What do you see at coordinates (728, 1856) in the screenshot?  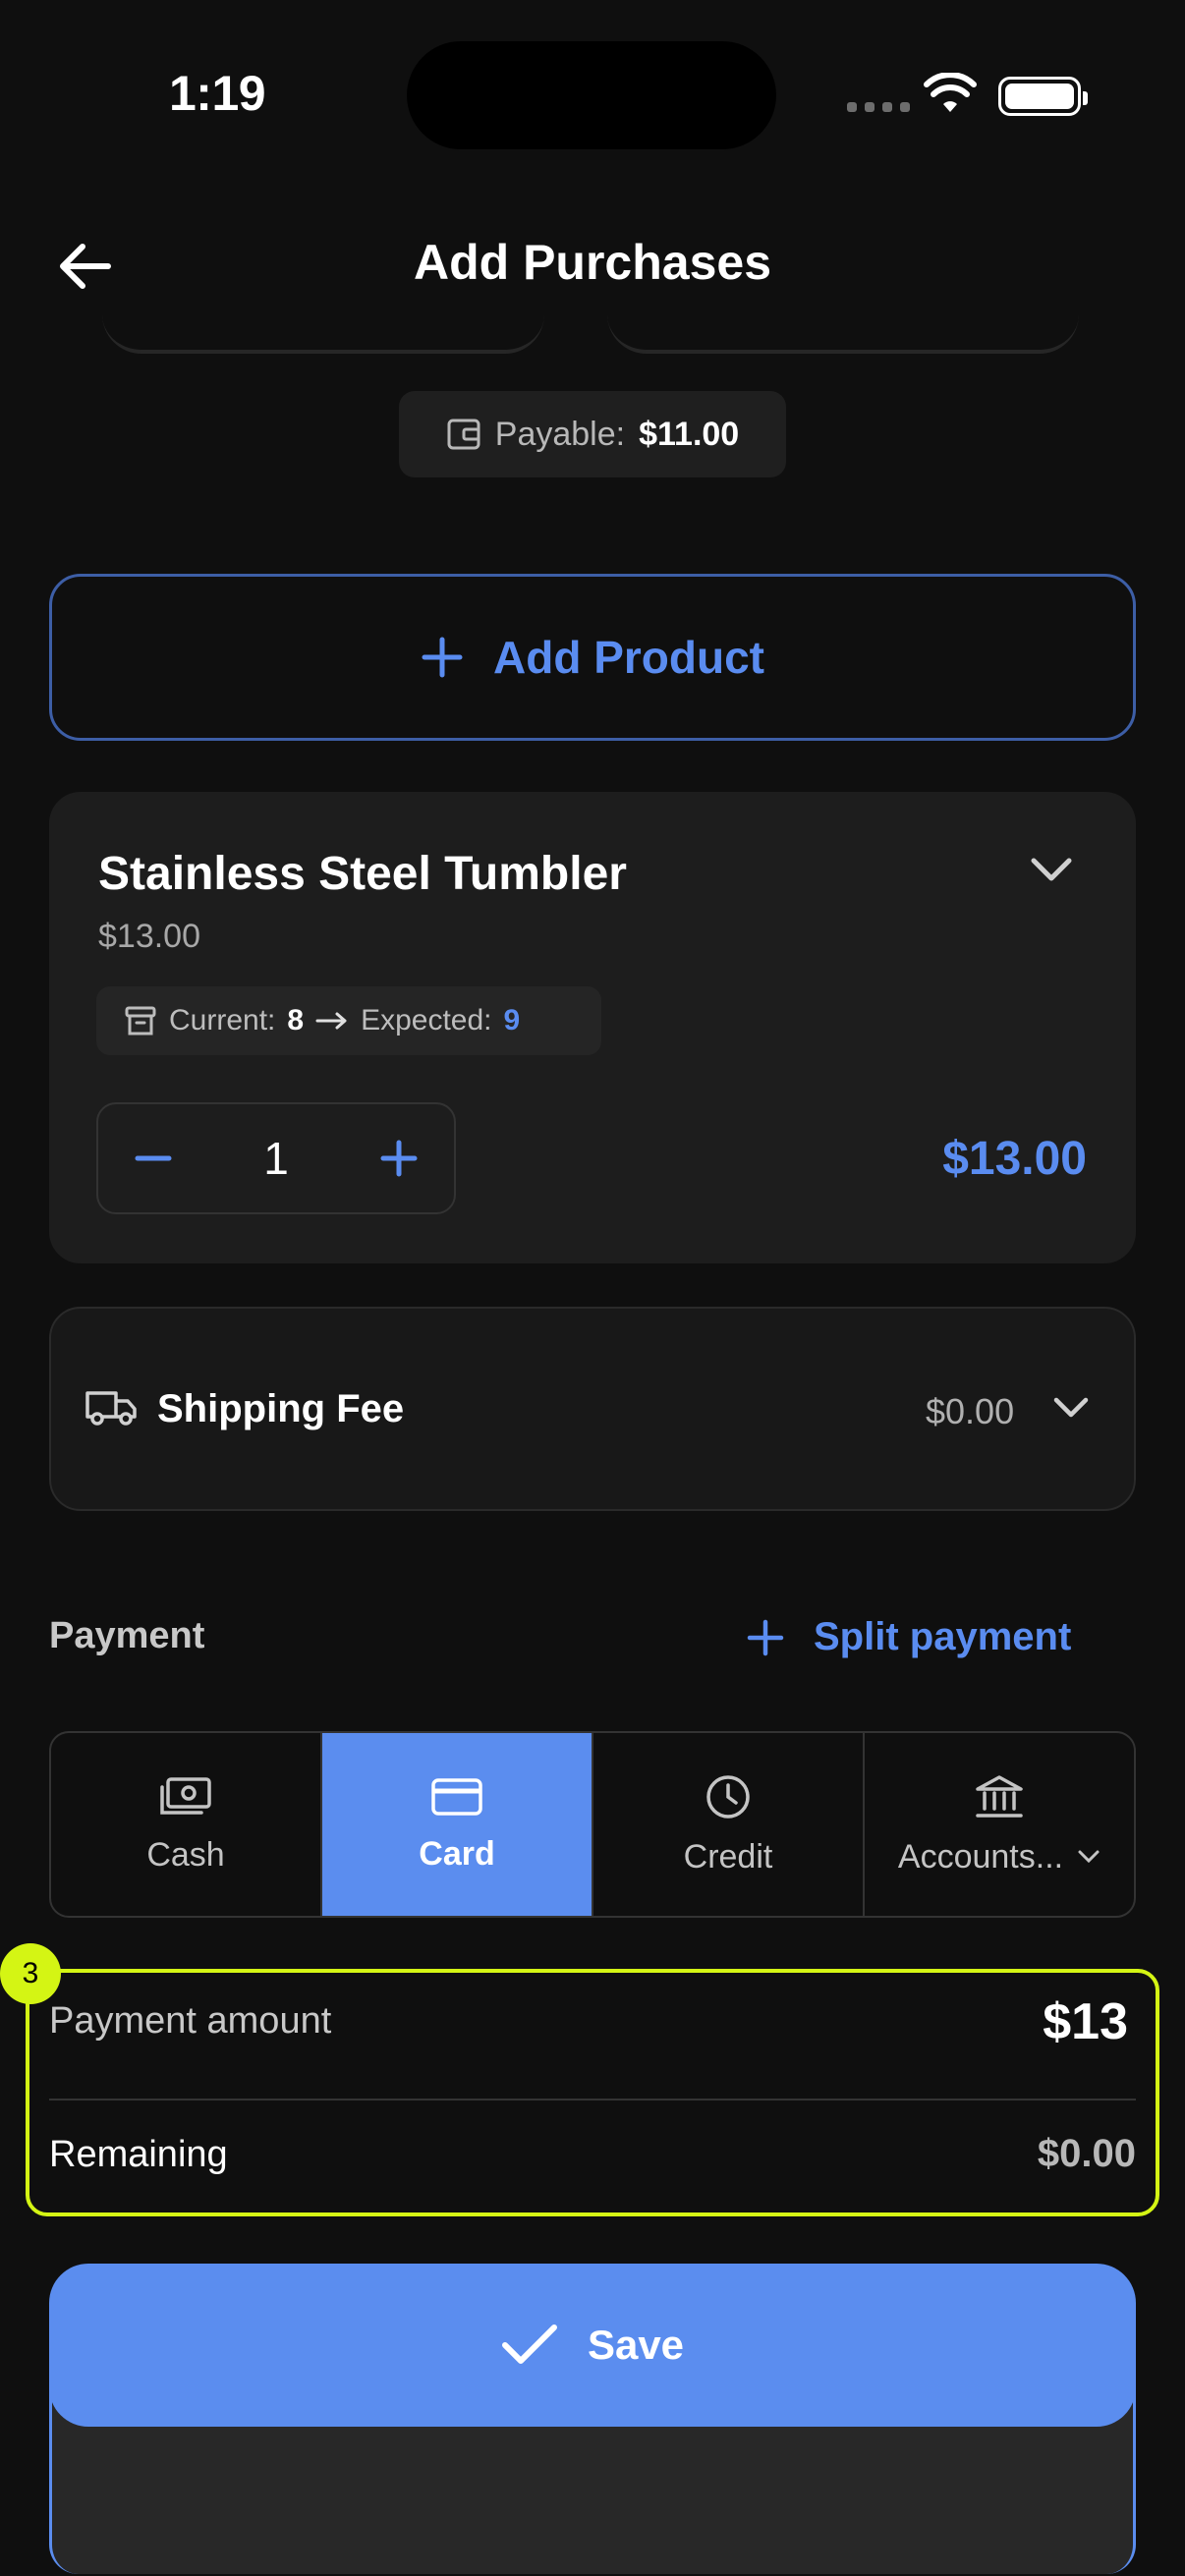 I see `payment-method-label: Credit` at bounding box center [728, 1856].